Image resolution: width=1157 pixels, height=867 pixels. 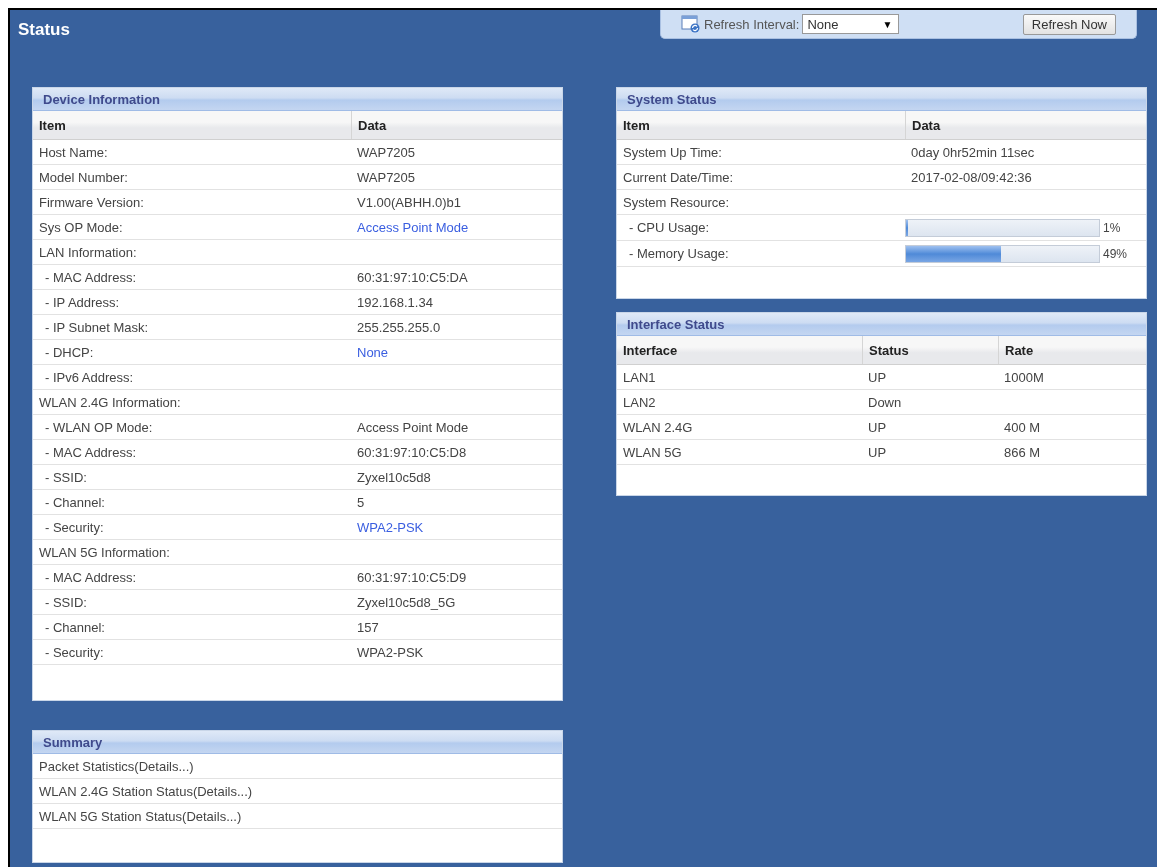 What do you see at coordinates (104, 552) in the screenshot?
I see `item-label: WLAN 5G Information:` at bounding box center [104, 552].